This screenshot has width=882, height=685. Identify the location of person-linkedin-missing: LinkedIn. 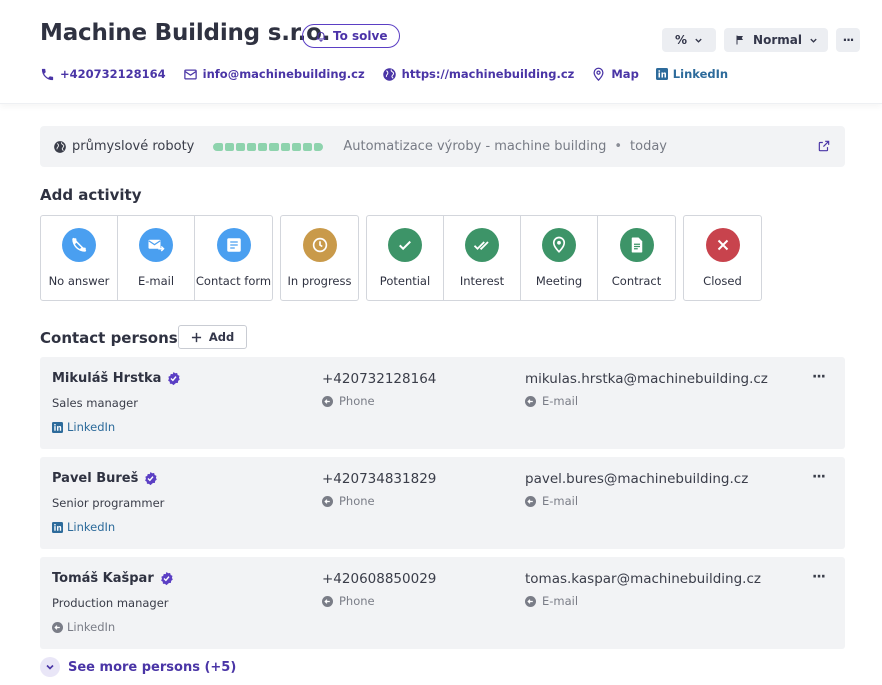
(83, 627).